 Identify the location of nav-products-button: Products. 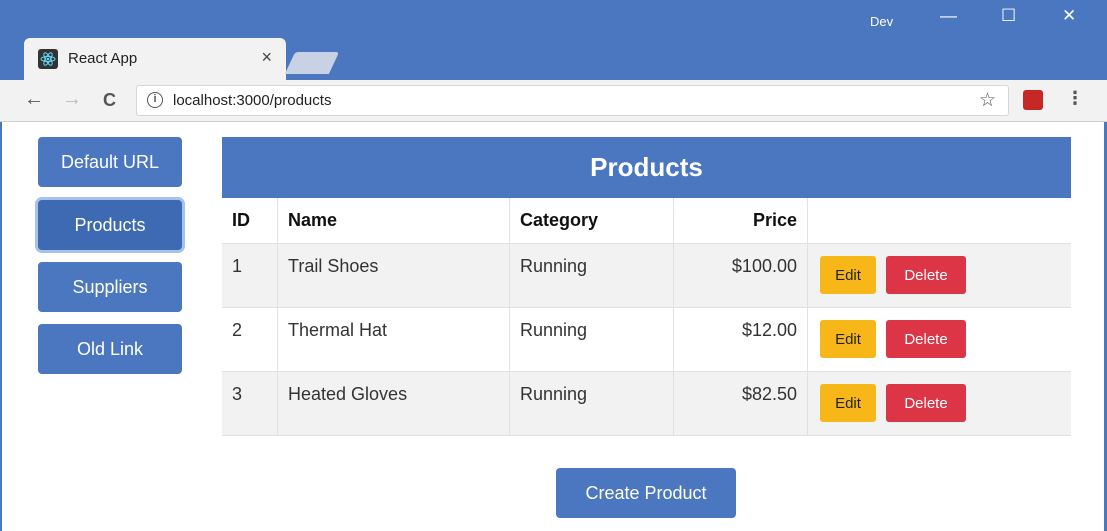
(110, 225).